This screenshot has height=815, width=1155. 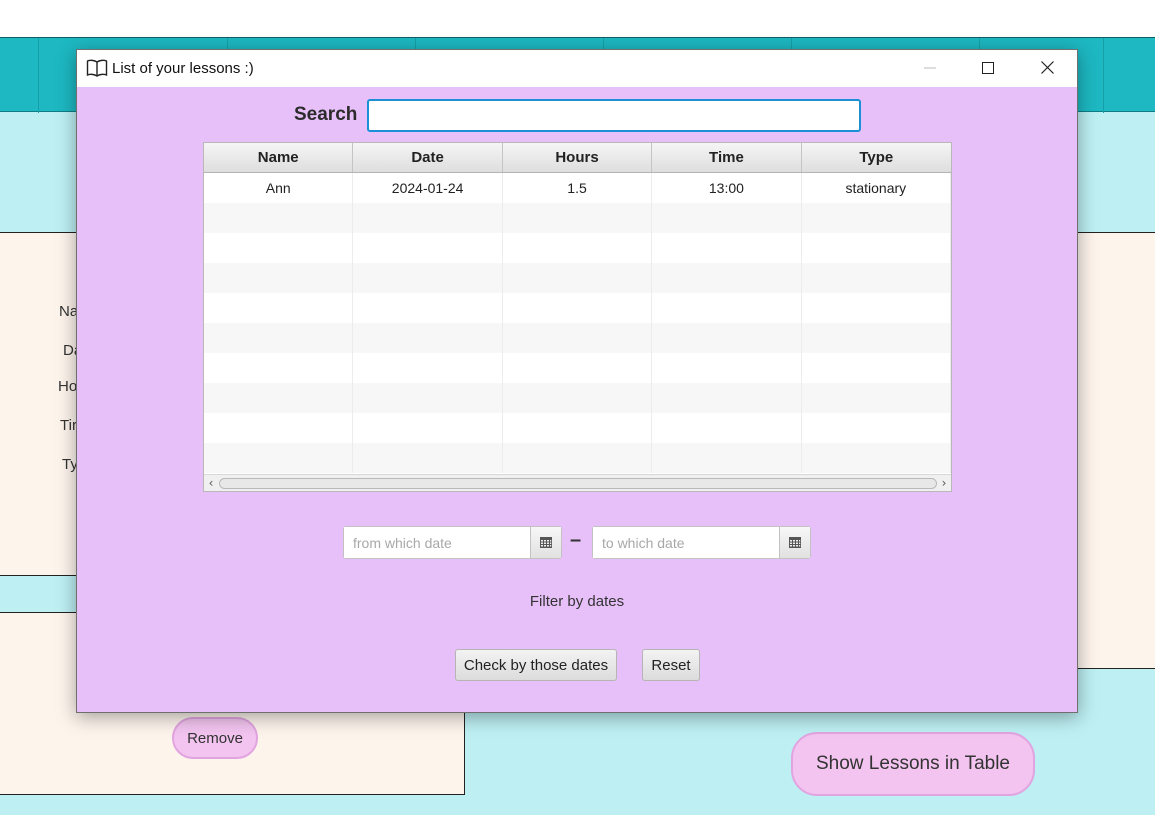 I want to click on cell-hours: 1.5, so click(x=578, y=188).